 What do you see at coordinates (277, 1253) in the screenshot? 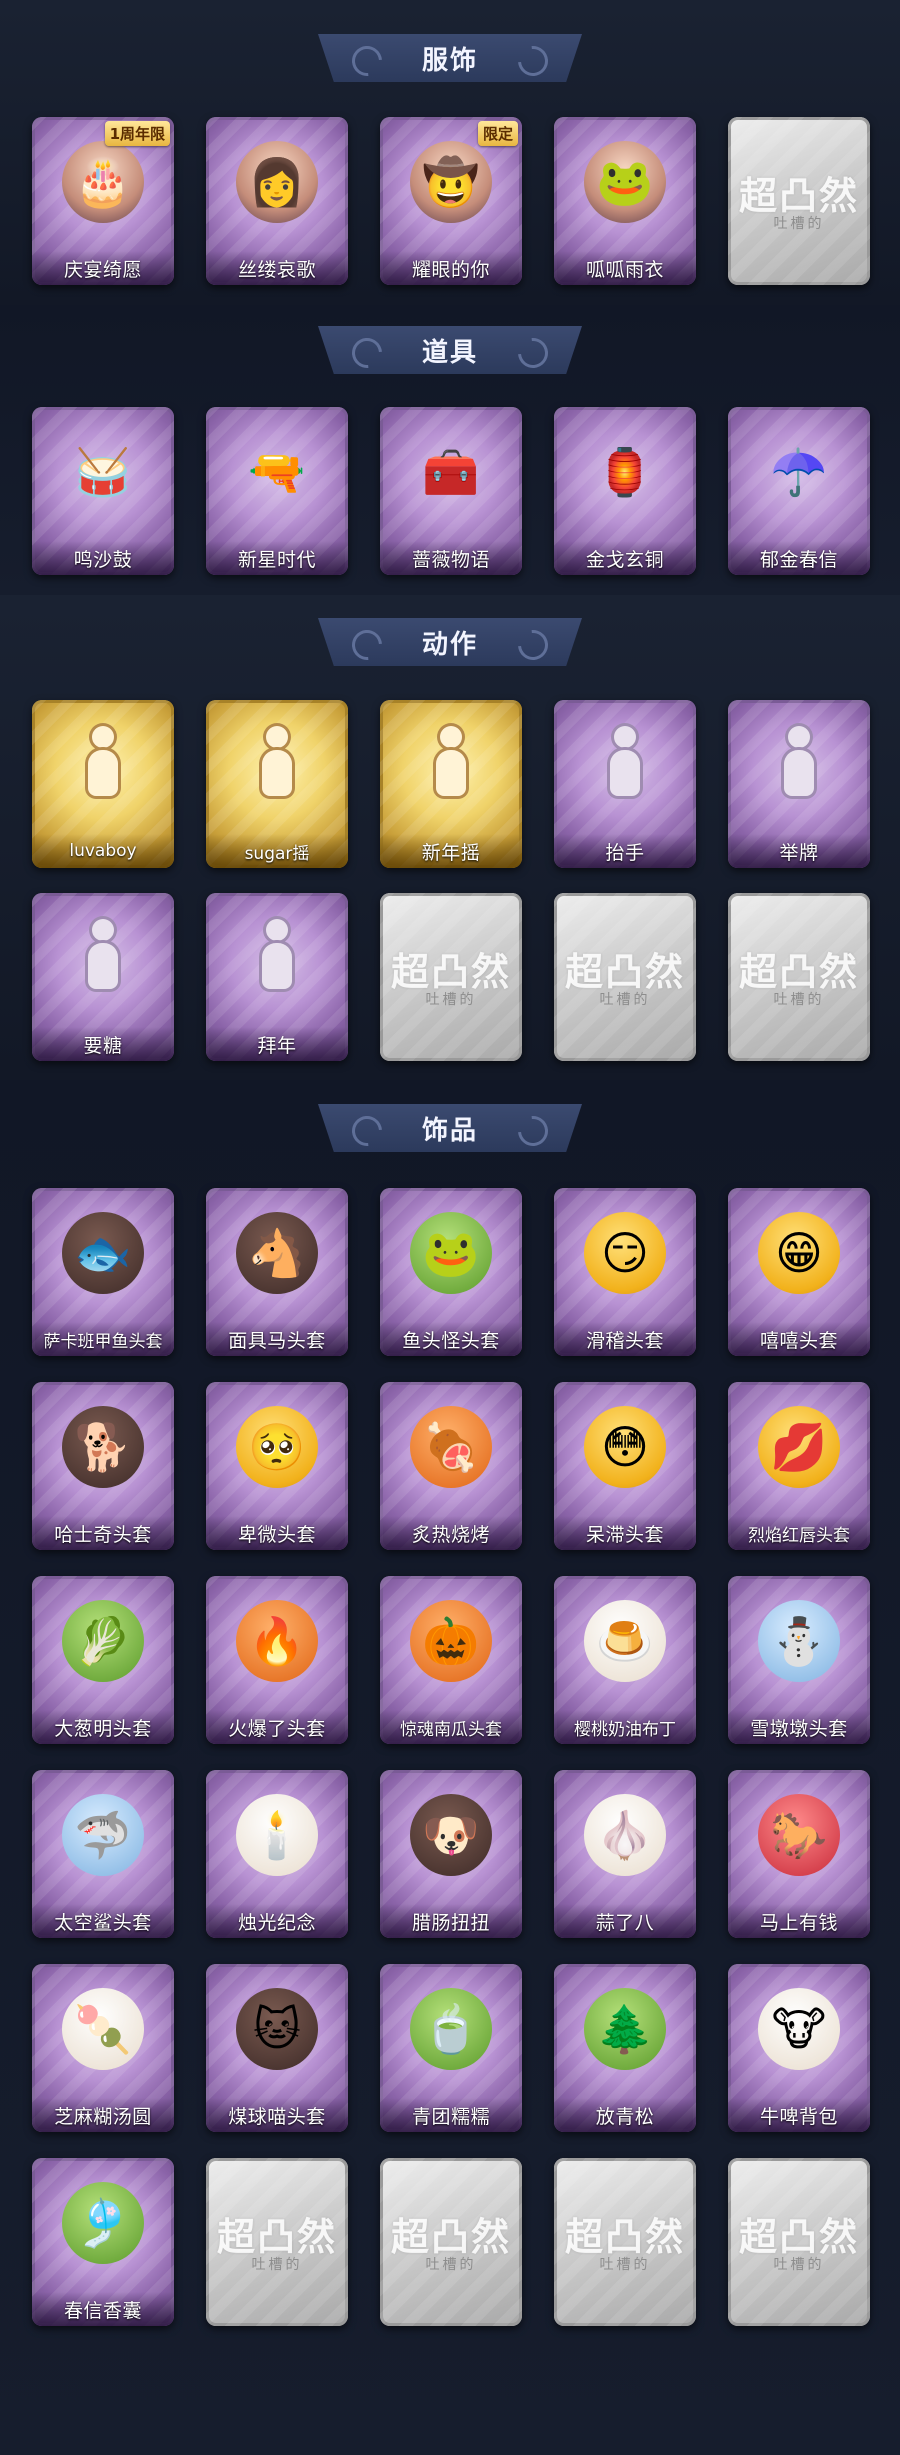
I see `head-accessory-icon: 🐴` at bounding box center [277, 1253].